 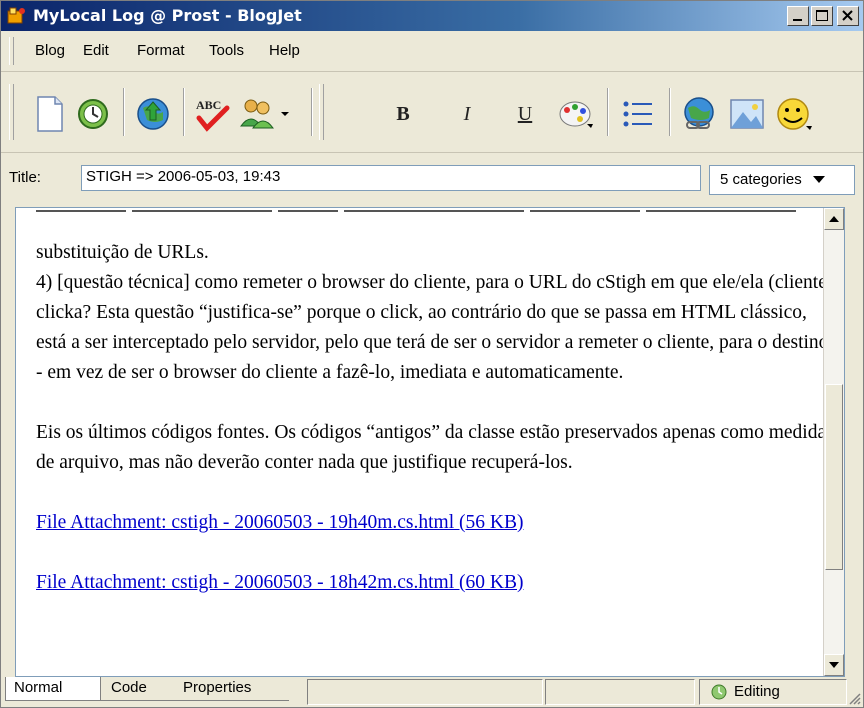 What do you see at coordinates (226, 51) in the screenshot?
I see `menu-tools: Tools` at bounding box center [226, 51].